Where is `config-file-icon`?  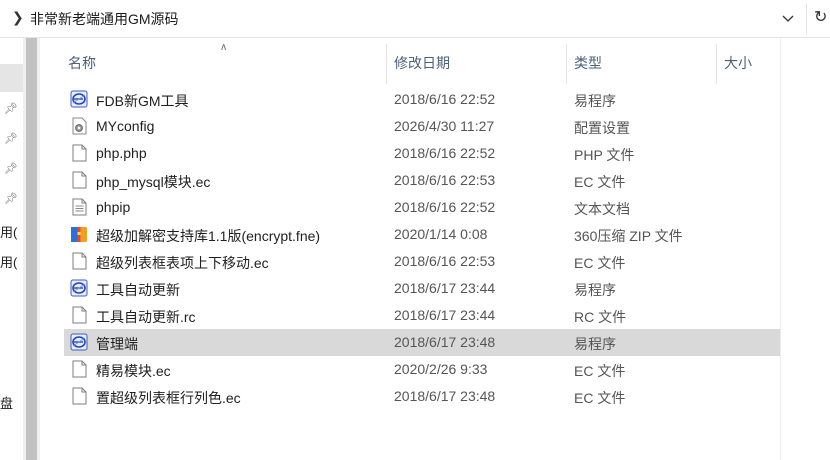 config-file-icon is located at coordinates (79, 126).